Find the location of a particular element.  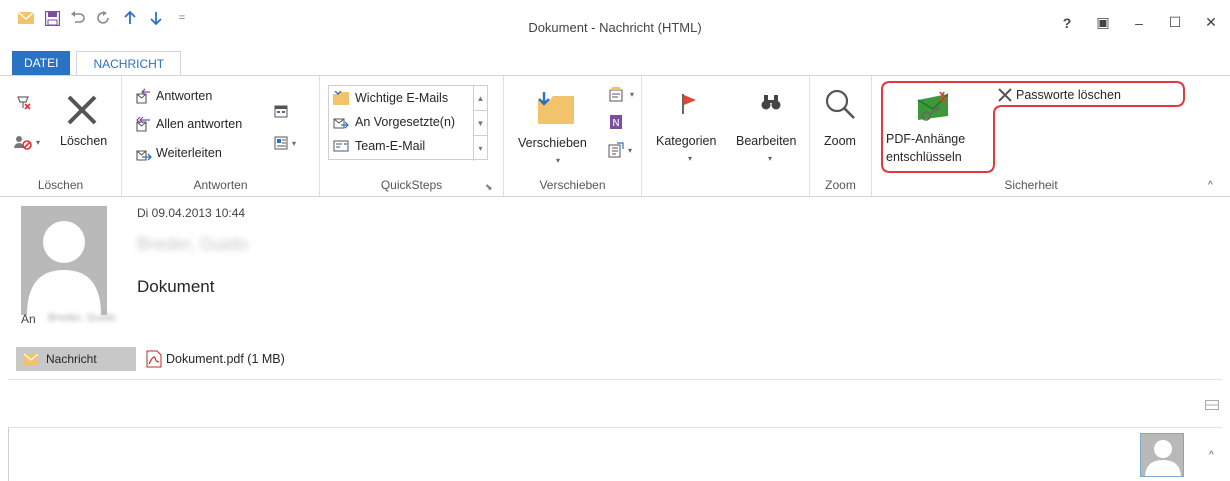

attachment-pdf: Dokument.pdf (1 MB) is located at coordinates (215, 359).